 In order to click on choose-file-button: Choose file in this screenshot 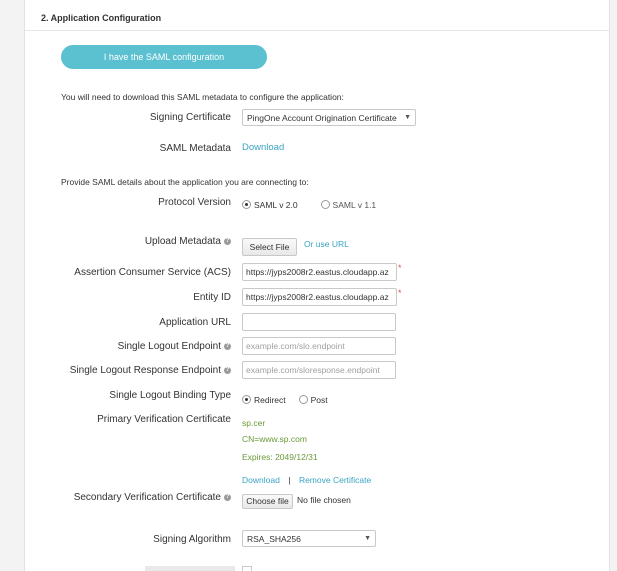, I will do `click(267, 501)`.